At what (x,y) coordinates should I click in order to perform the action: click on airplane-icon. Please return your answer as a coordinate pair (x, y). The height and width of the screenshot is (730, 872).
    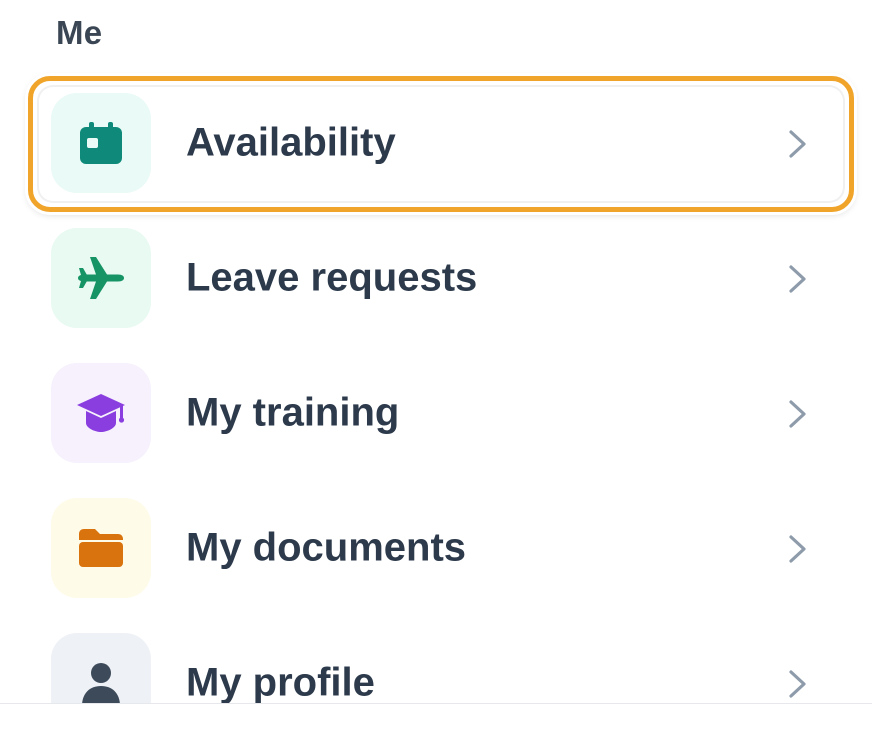
    Looking at the image, I should click on (101, 278).